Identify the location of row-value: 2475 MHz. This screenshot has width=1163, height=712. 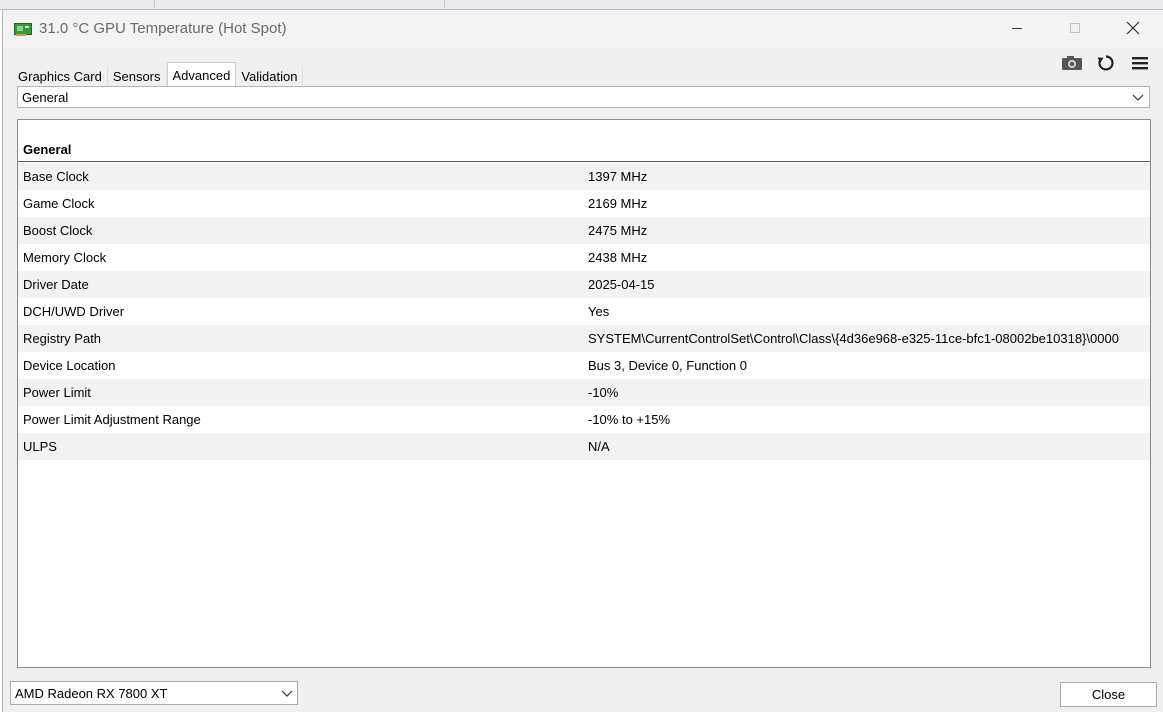
(618, 230).